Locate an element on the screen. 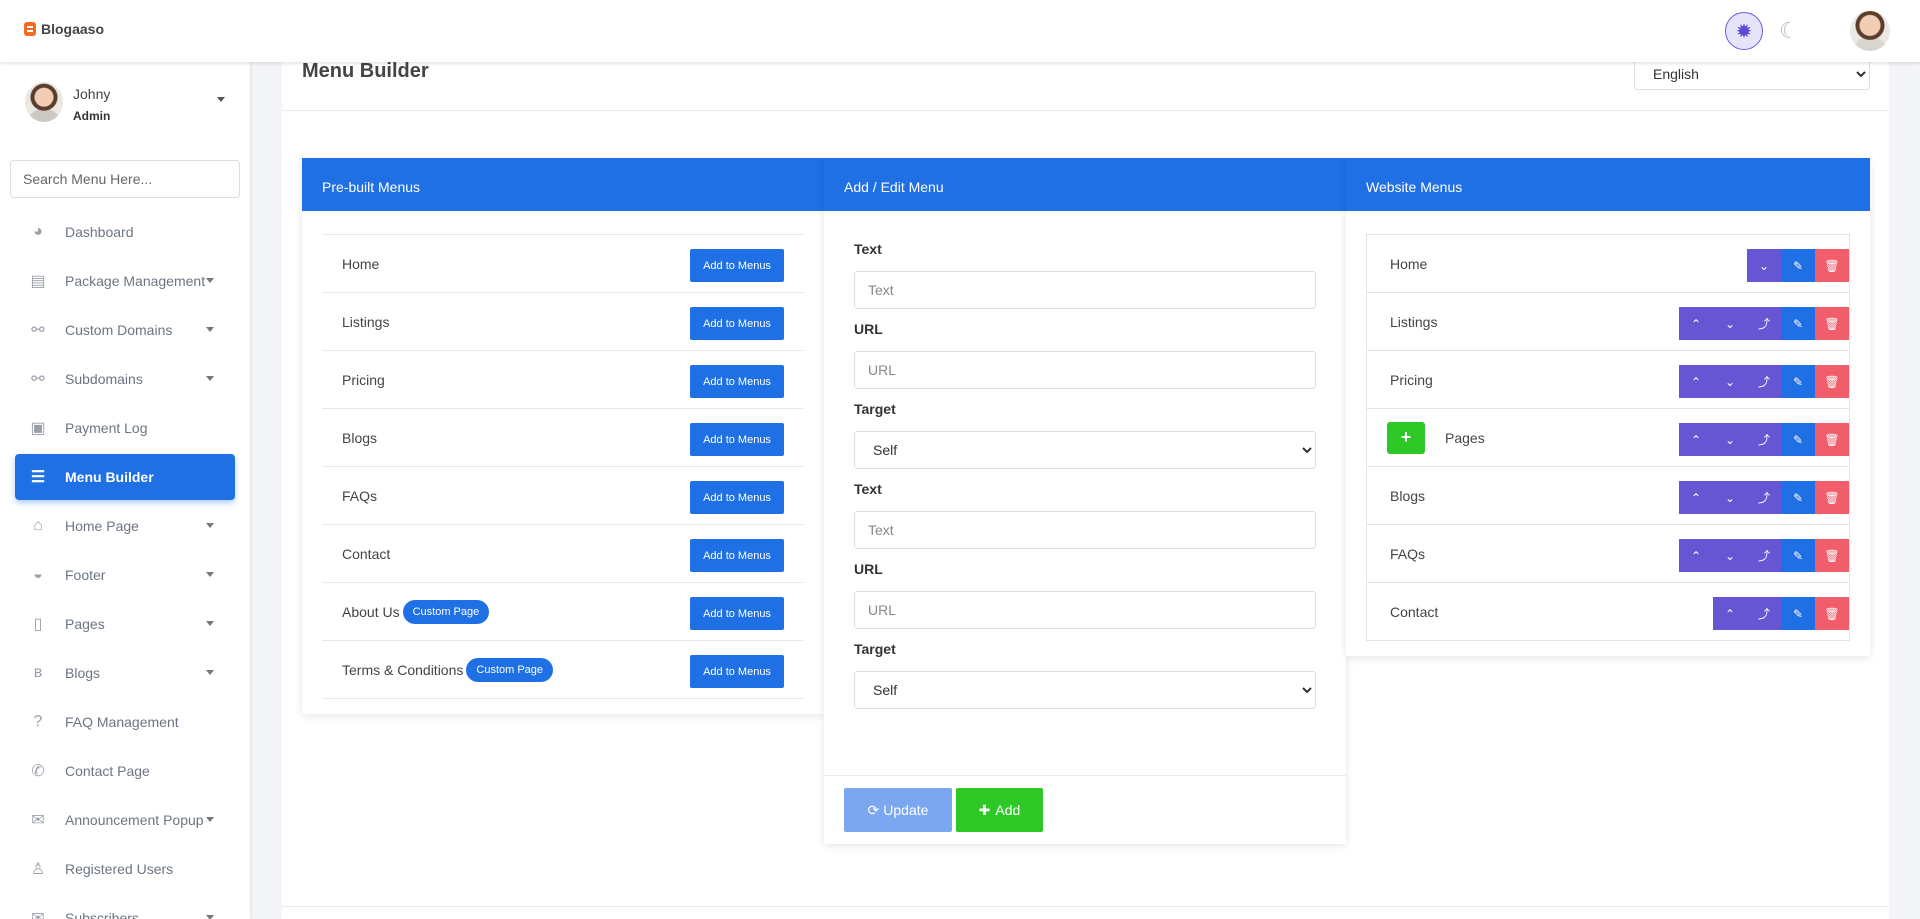 The width and height of the screenshot is (1920, 919). text-label-2: Text is located at coordinates (868, 489).